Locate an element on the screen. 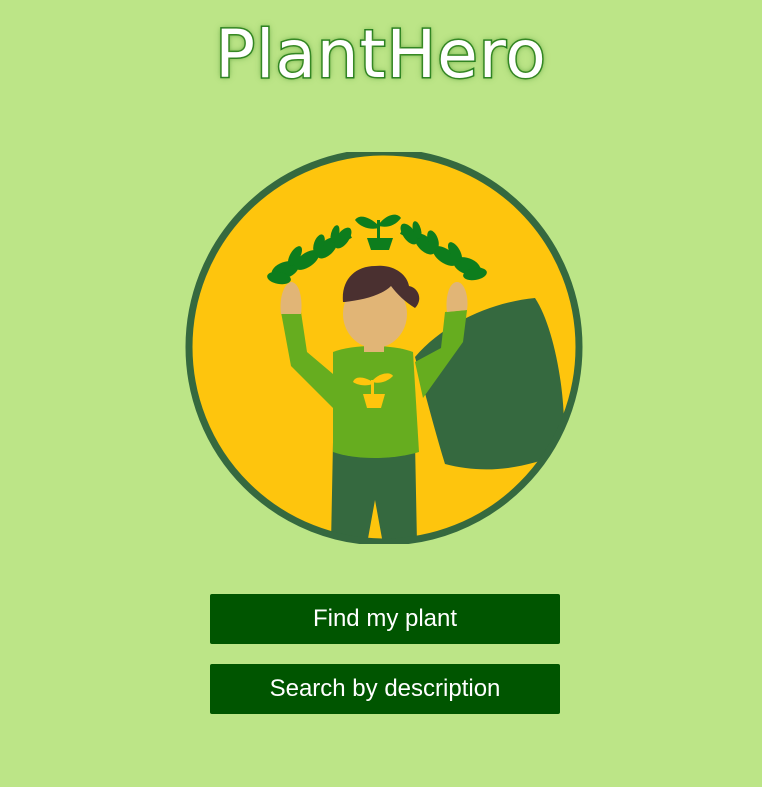 The image size is (762, 787). search-by-description-button: Search by description is located at coordinates (385, 689).